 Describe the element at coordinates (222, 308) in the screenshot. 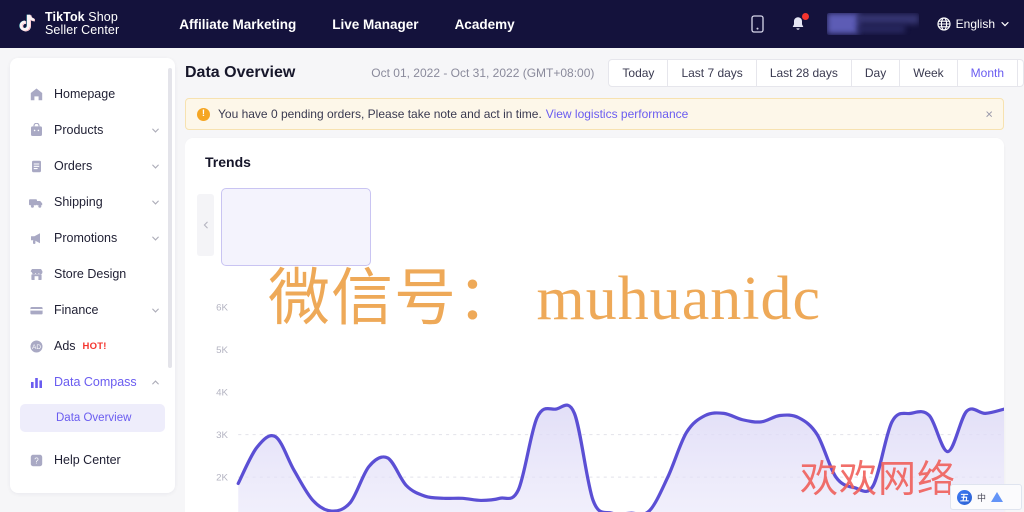

I see `svg-text: 6K` at that location.